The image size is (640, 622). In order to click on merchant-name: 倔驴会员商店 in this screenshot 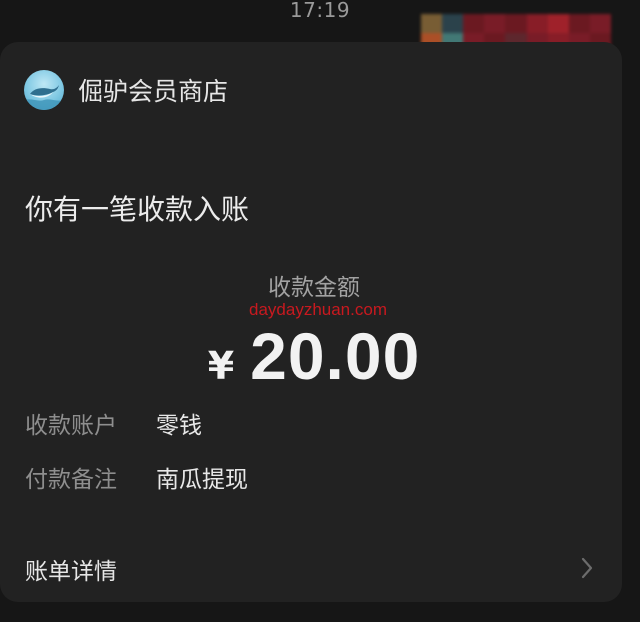, I will do `click(153, 91)`.